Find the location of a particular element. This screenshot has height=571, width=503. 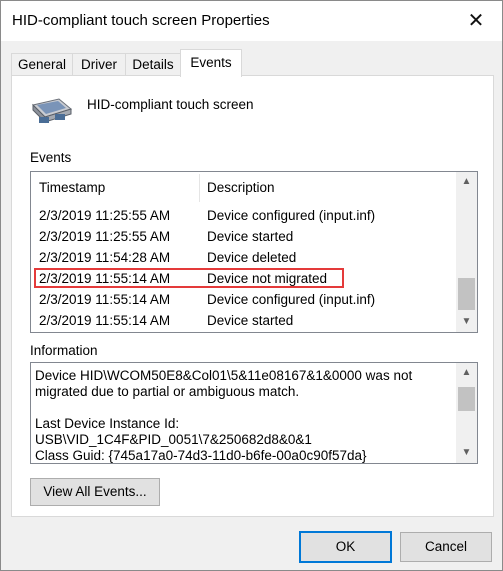

tab-details: Details is located at coordinates (153, 64).